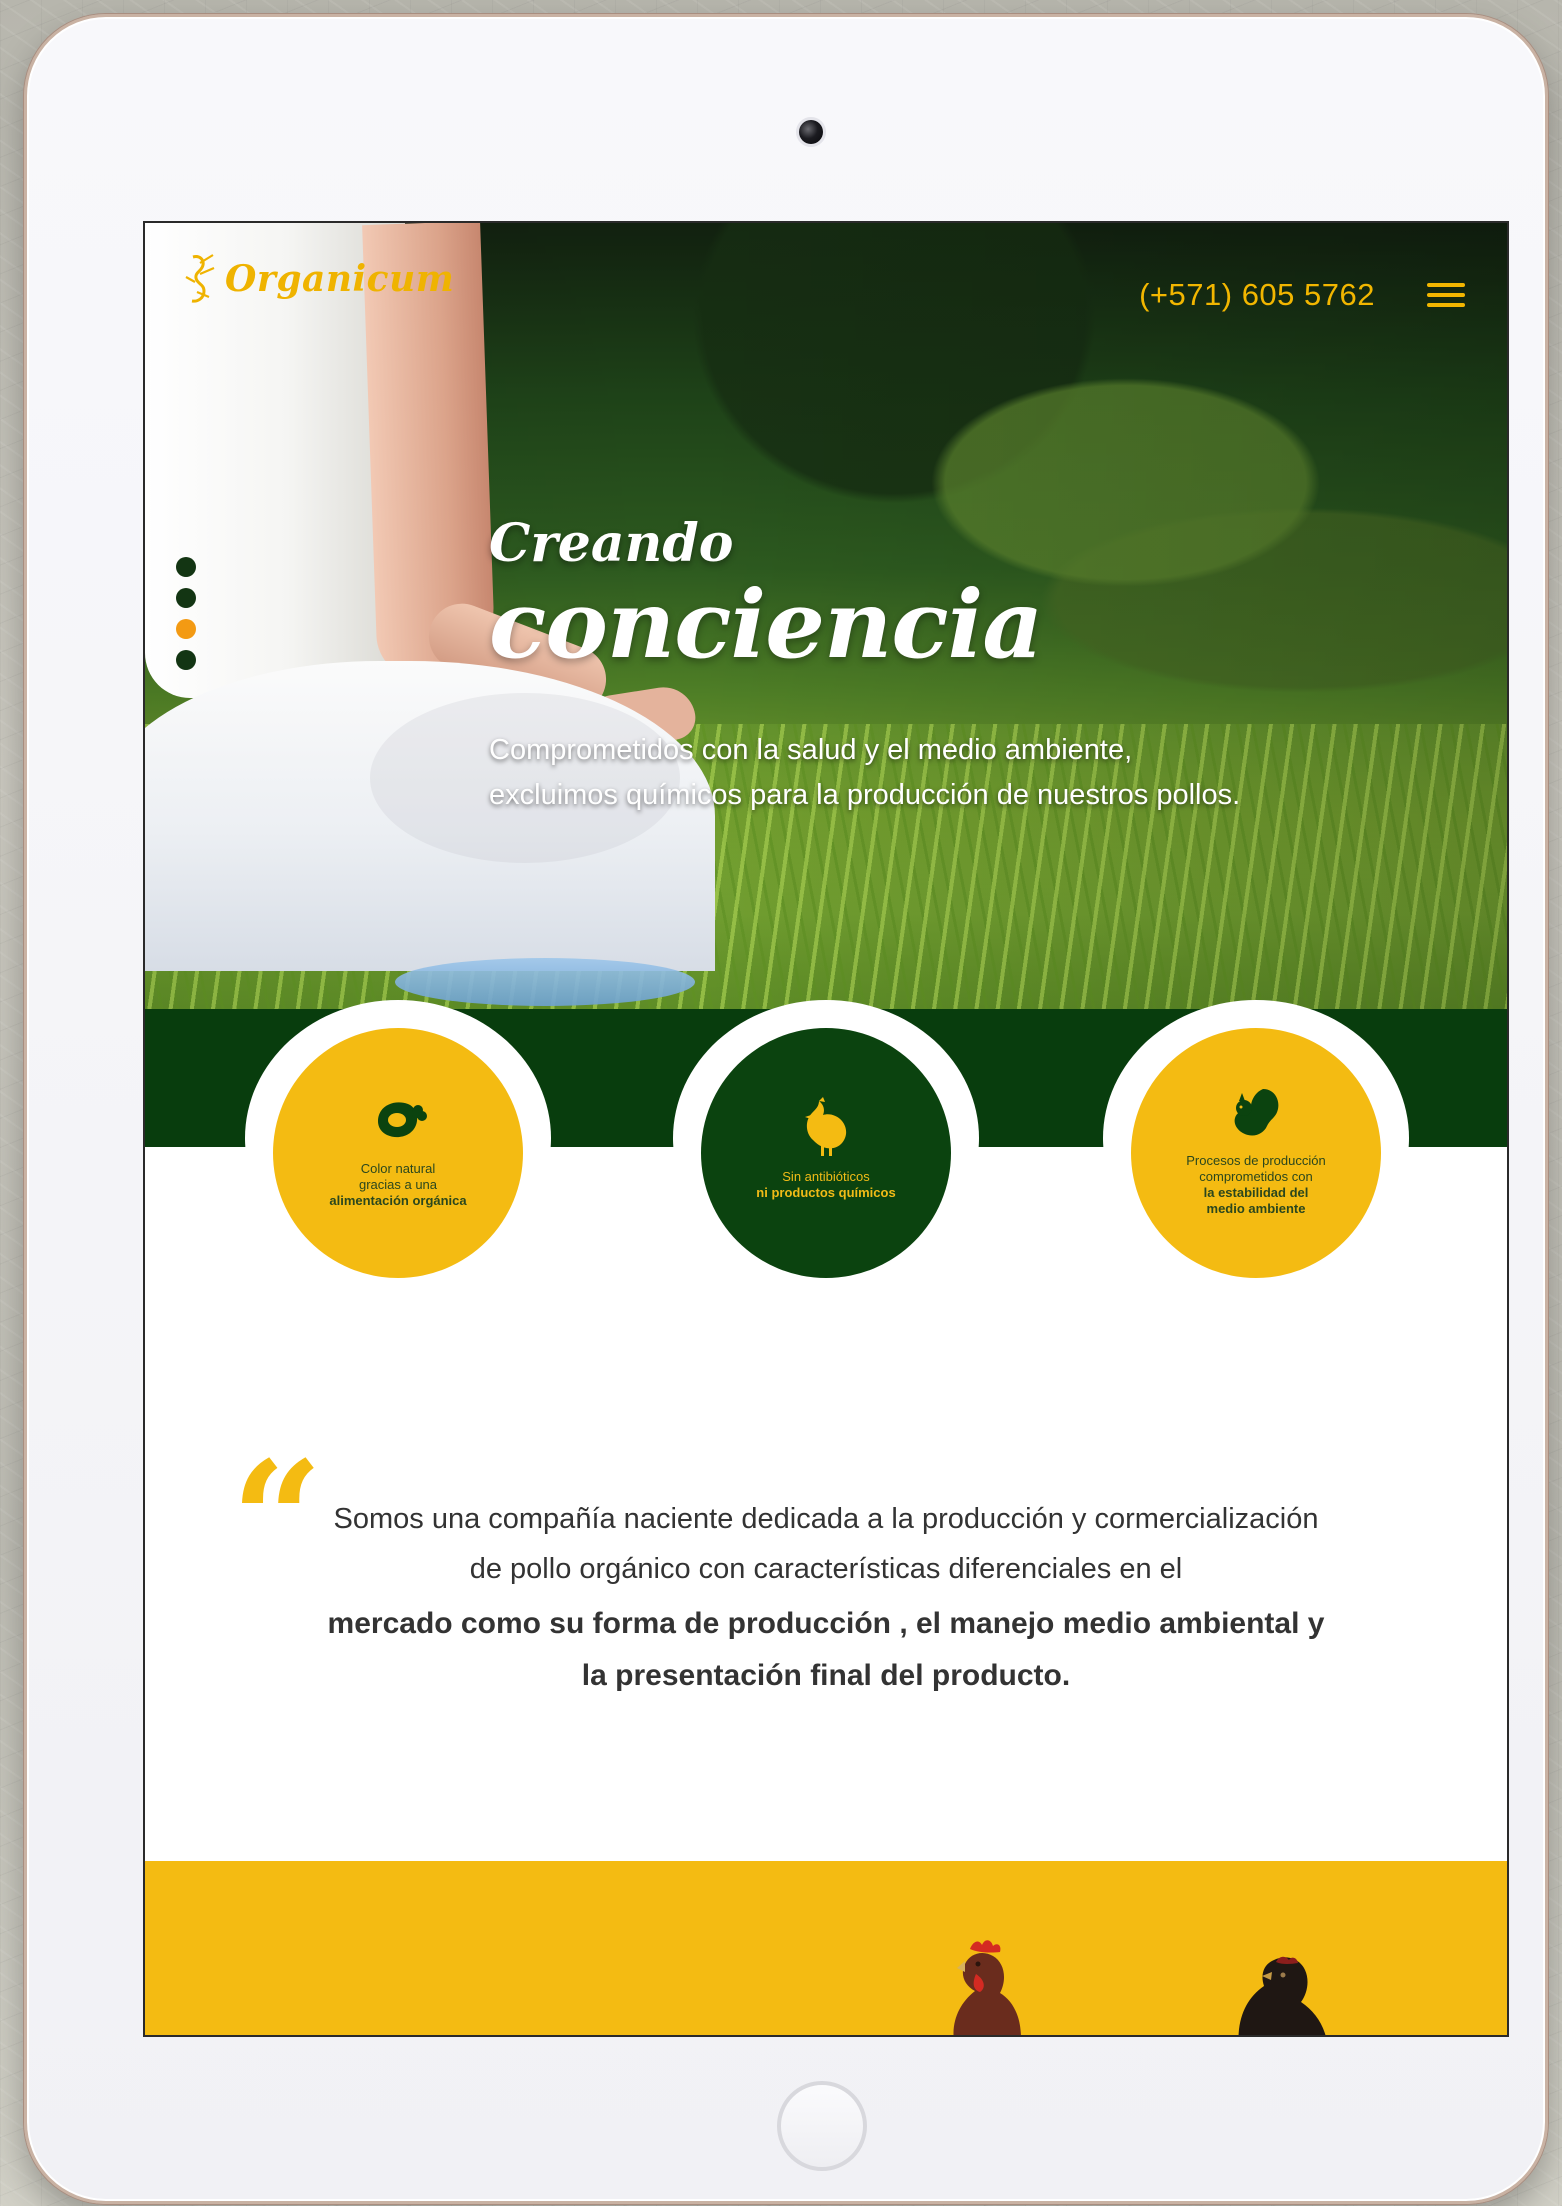 The image size is (1562, 2206). I want to click on bottom-band, so click(826, 1948).